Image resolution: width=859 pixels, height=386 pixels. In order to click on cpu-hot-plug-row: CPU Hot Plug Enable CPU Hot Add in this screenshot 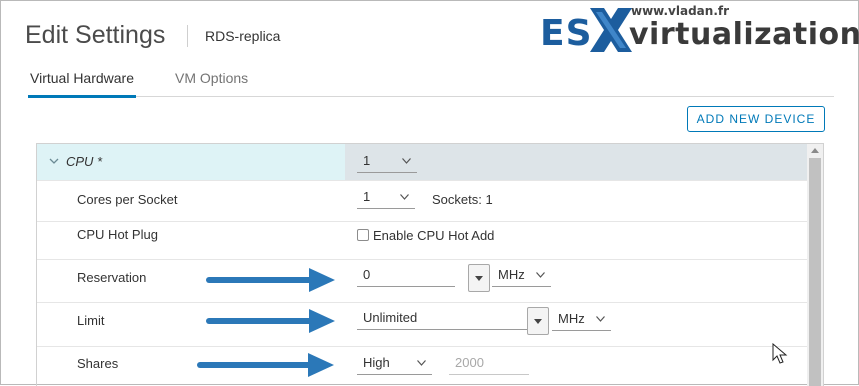, I will do `click(422, 241)`.